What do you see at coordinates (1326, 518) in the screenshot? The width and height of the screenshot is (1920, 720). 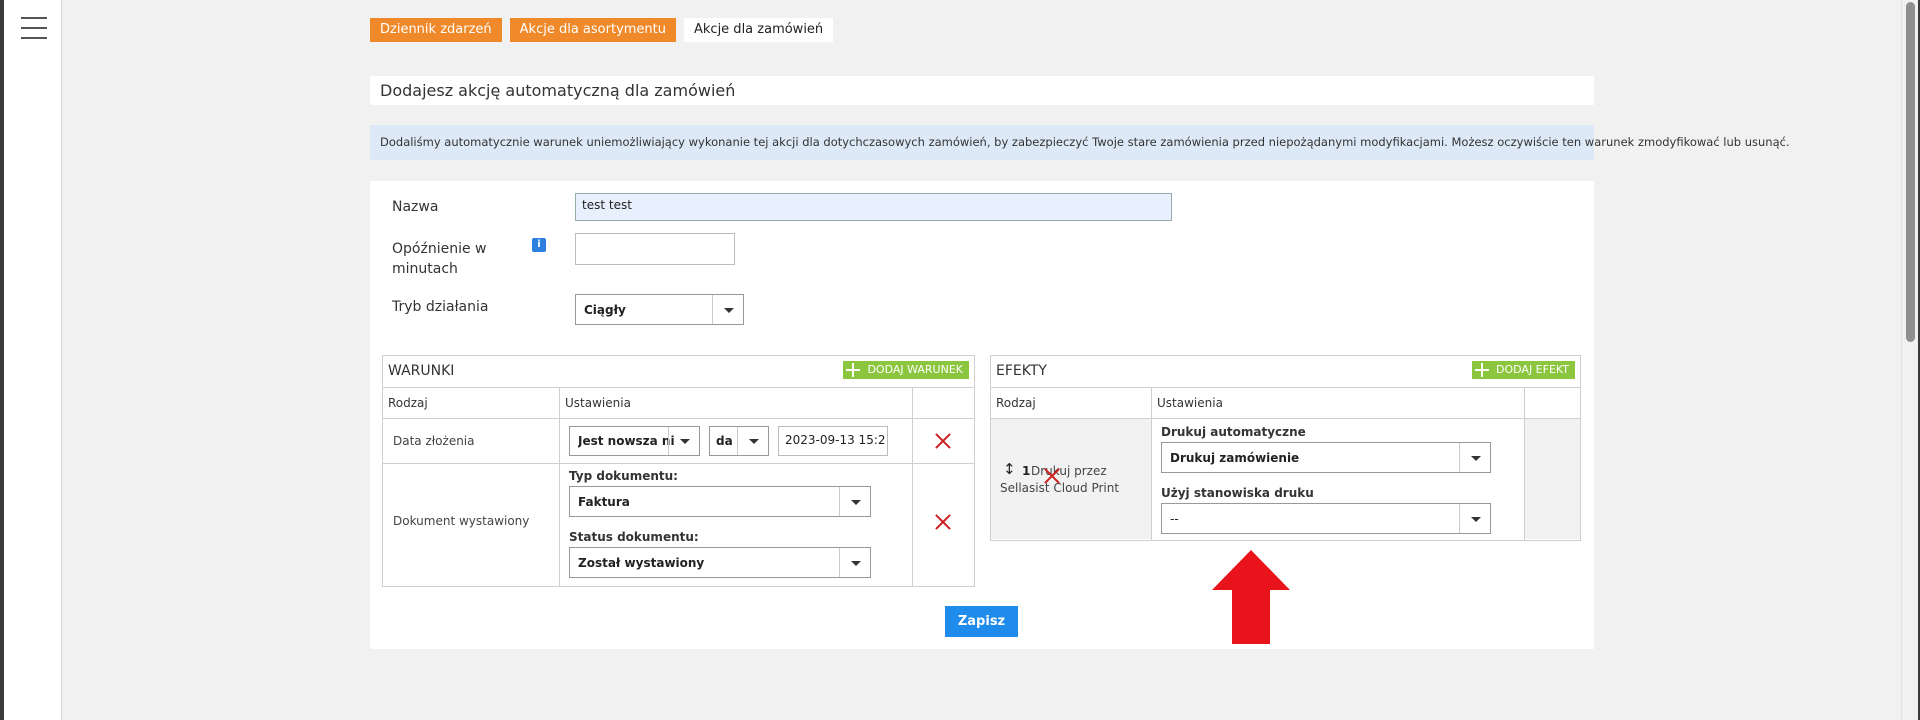 I see `print-station-select: --` at bounding box center [1326, 518].